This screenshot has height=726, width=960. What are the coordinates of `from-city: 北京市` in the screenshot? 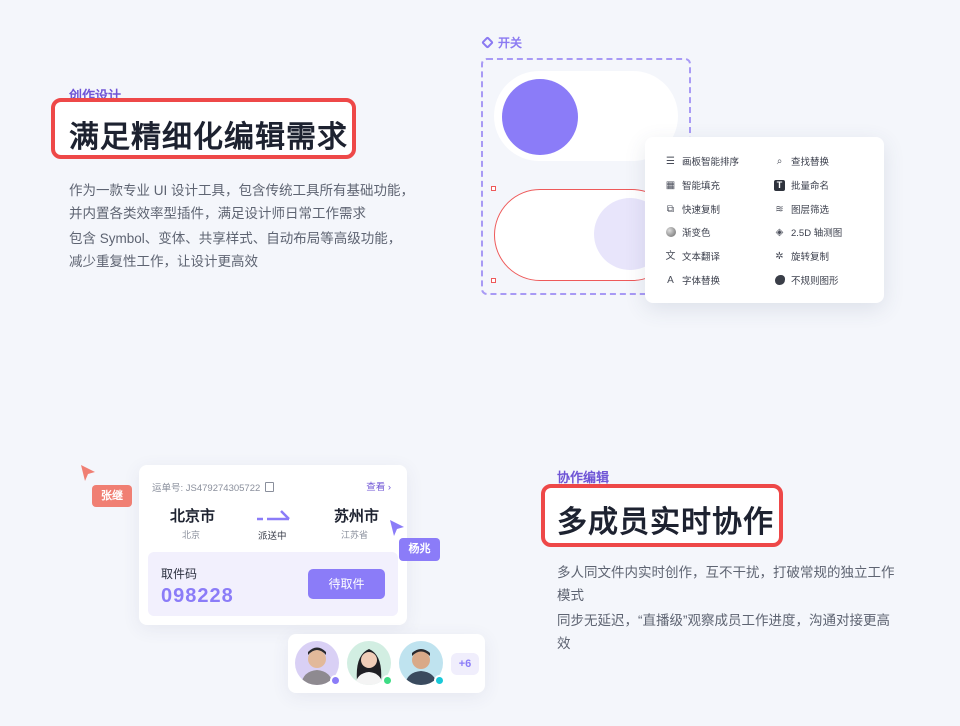 It's located at (193, 516).